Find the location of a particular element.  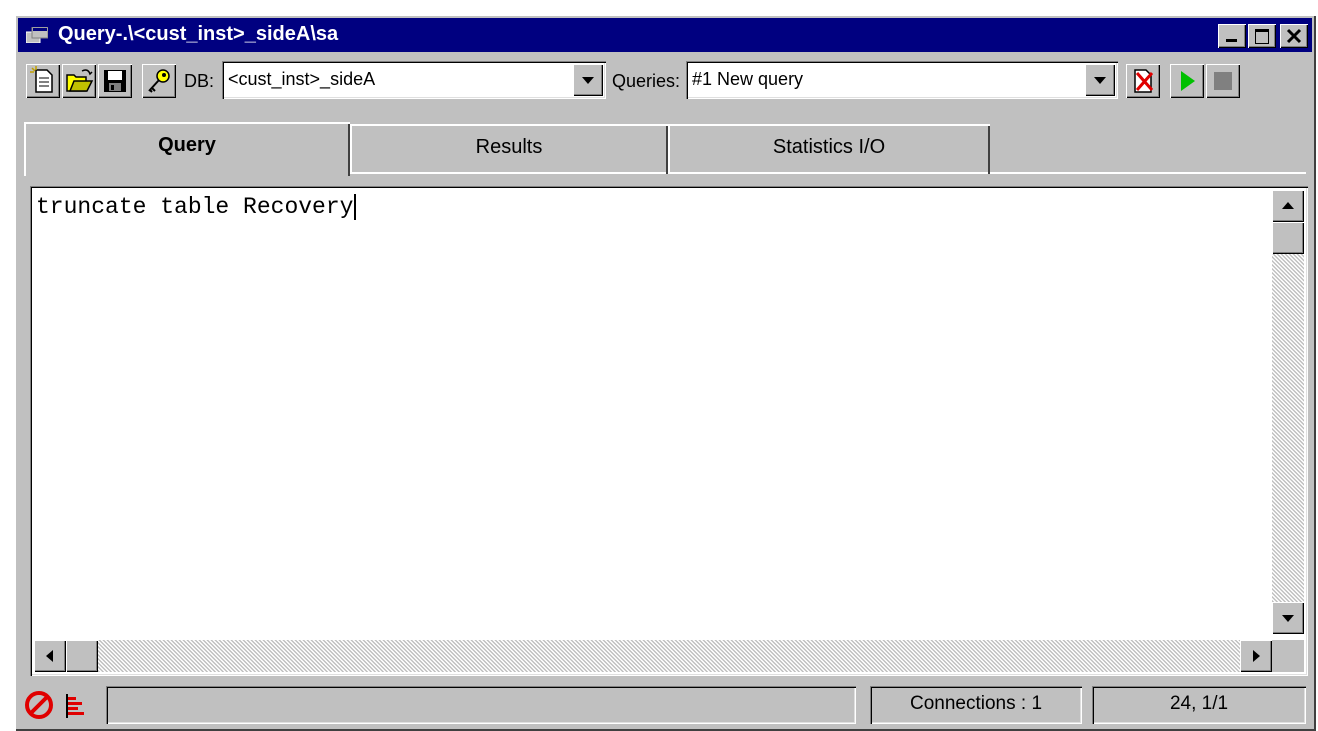

queries-select: #1 New query is located at coordinates (902, 80).